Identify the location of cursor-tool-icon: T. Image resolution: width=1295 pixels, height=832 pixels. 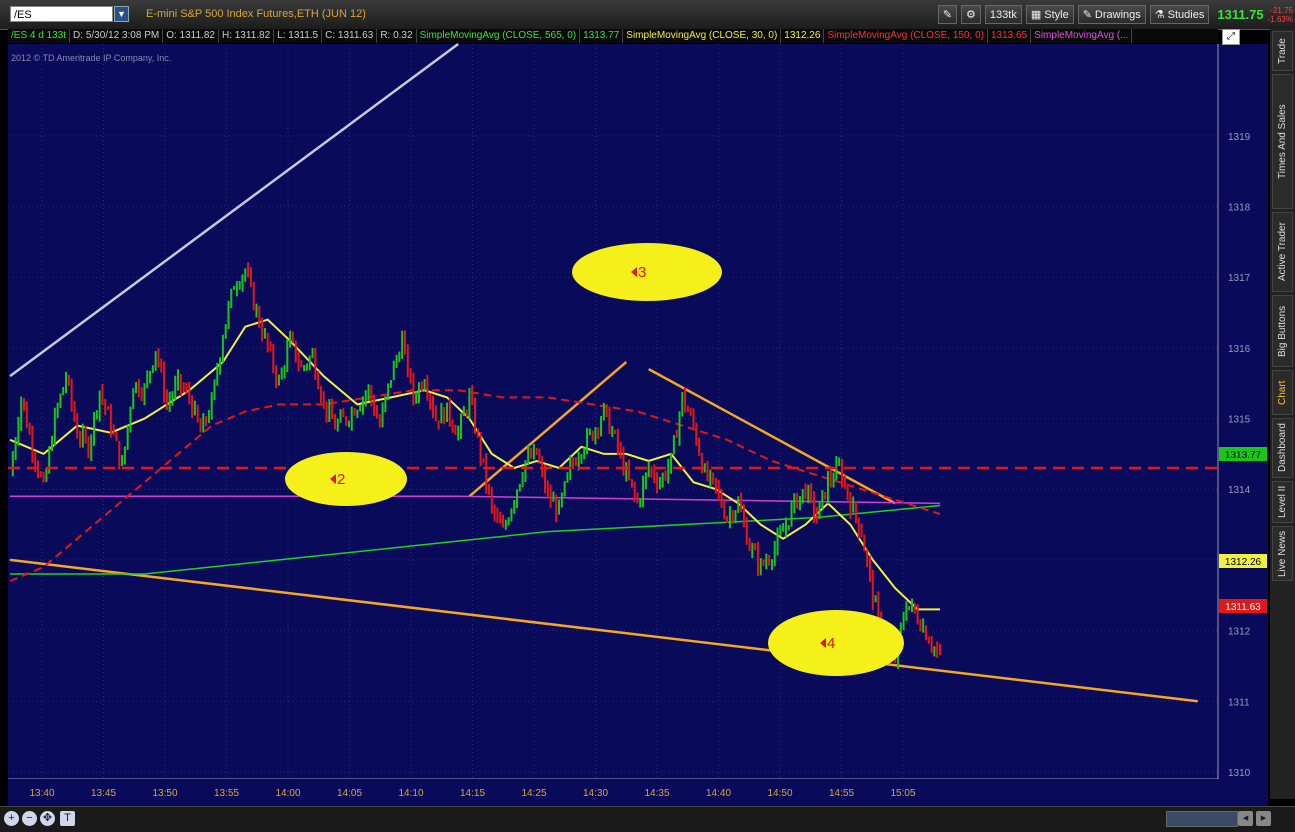
(67, 818).